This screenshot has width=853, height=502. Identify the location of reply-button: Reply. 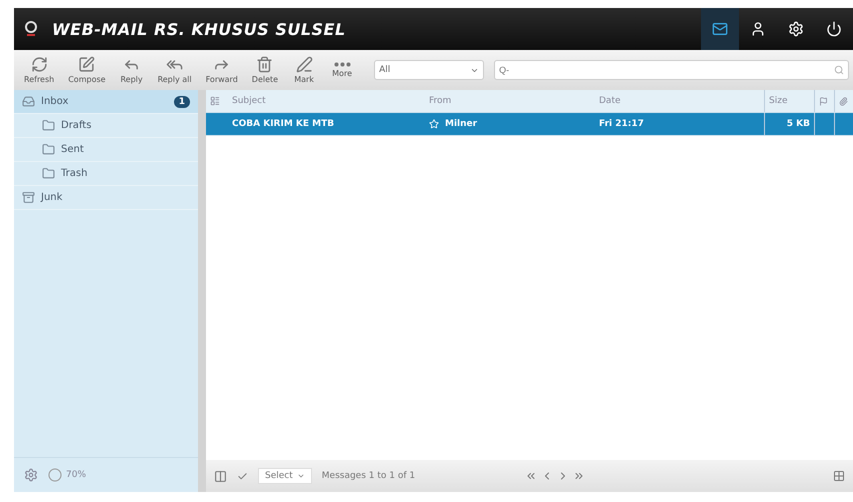
(132, 70).